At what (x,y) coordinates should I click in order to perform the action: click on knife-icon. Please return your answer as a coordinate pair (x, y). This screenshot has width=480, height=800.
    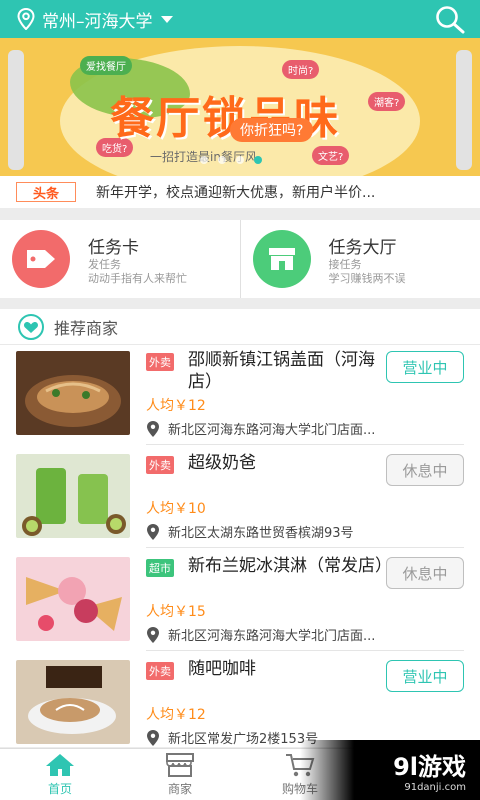
    Looking at the image, I should click on (464, 110).